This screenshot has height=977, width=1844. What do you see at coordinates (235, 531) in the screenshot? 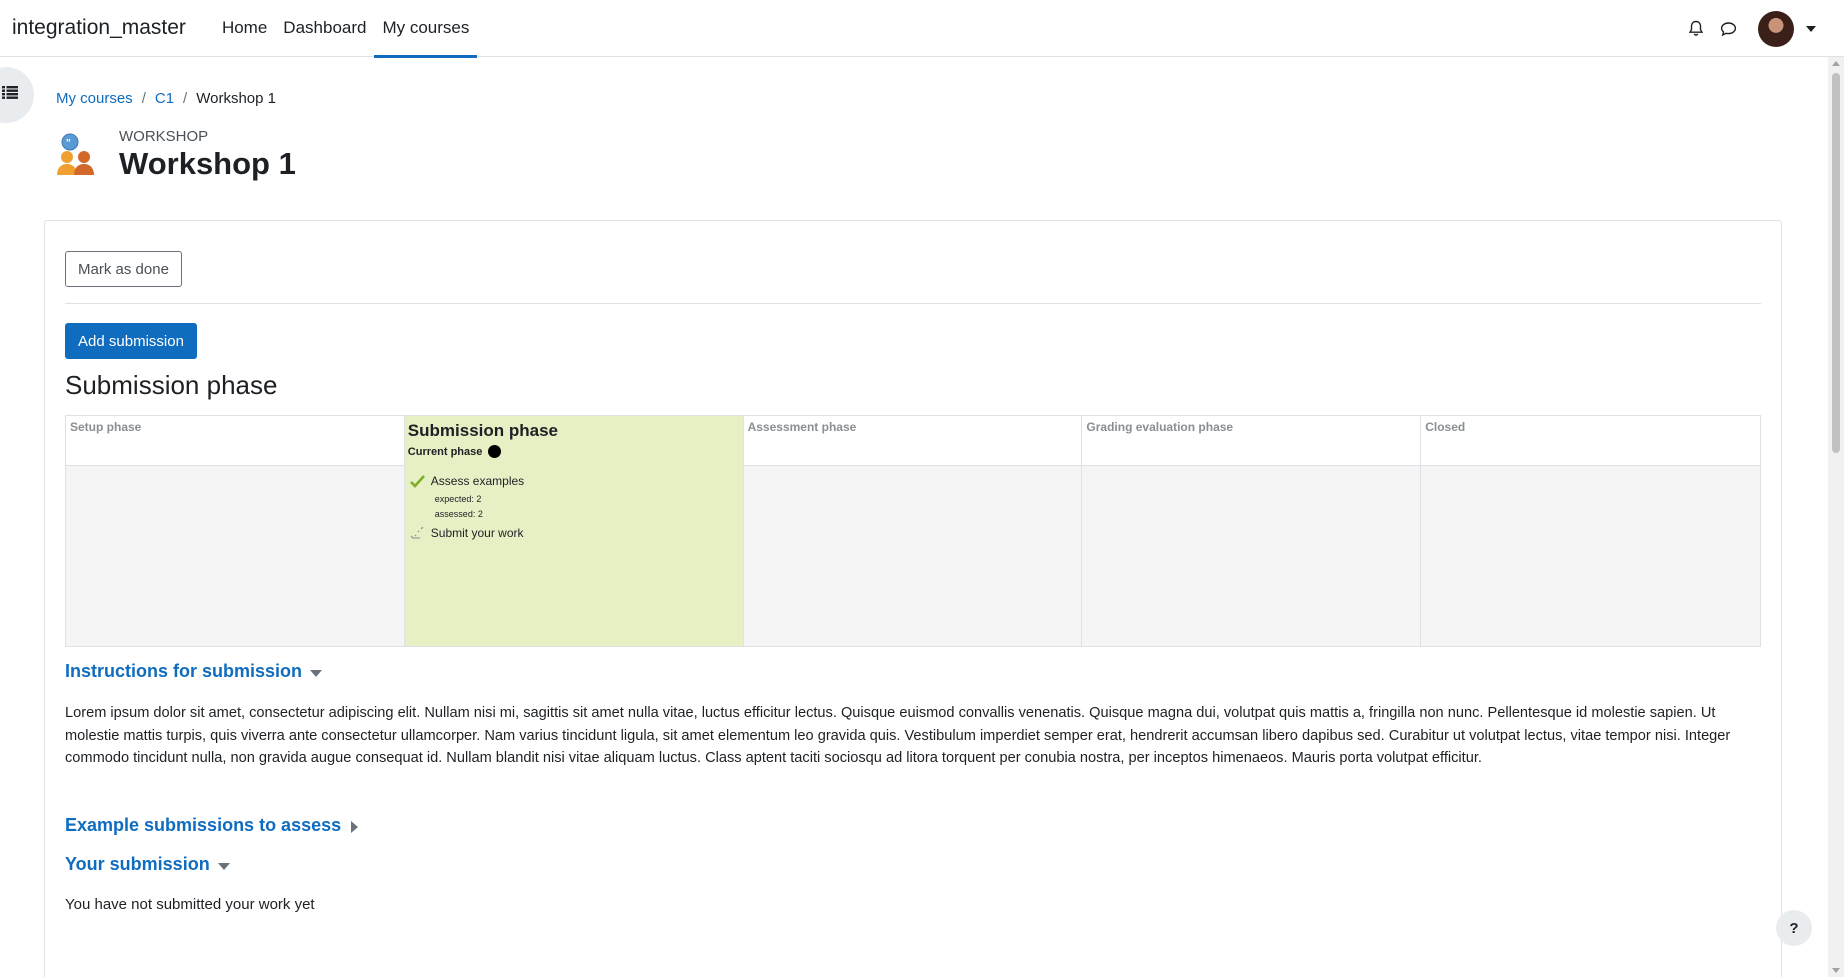
I see `phase-setup: Setup phase` at bounding box center [235, 531].